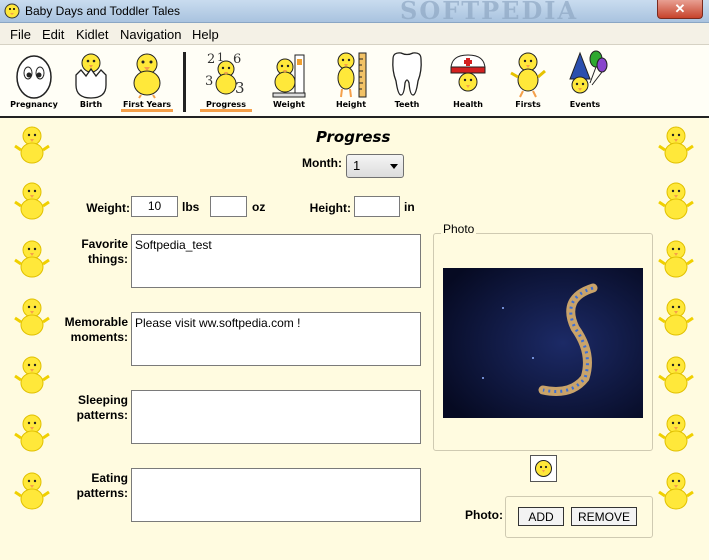  What do you see at coordinates (99, 337) in the screenshot?
I see `memorable-label-line2: moments:` at bounding box center [99, 337].